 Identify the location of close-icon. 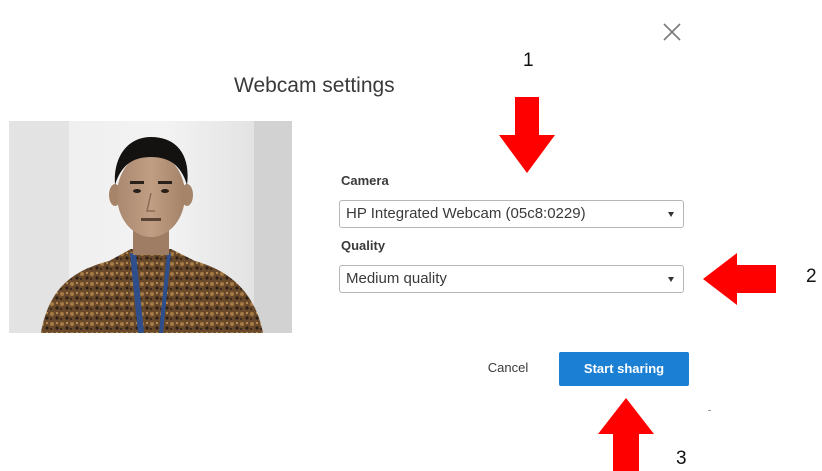
(672, 32).